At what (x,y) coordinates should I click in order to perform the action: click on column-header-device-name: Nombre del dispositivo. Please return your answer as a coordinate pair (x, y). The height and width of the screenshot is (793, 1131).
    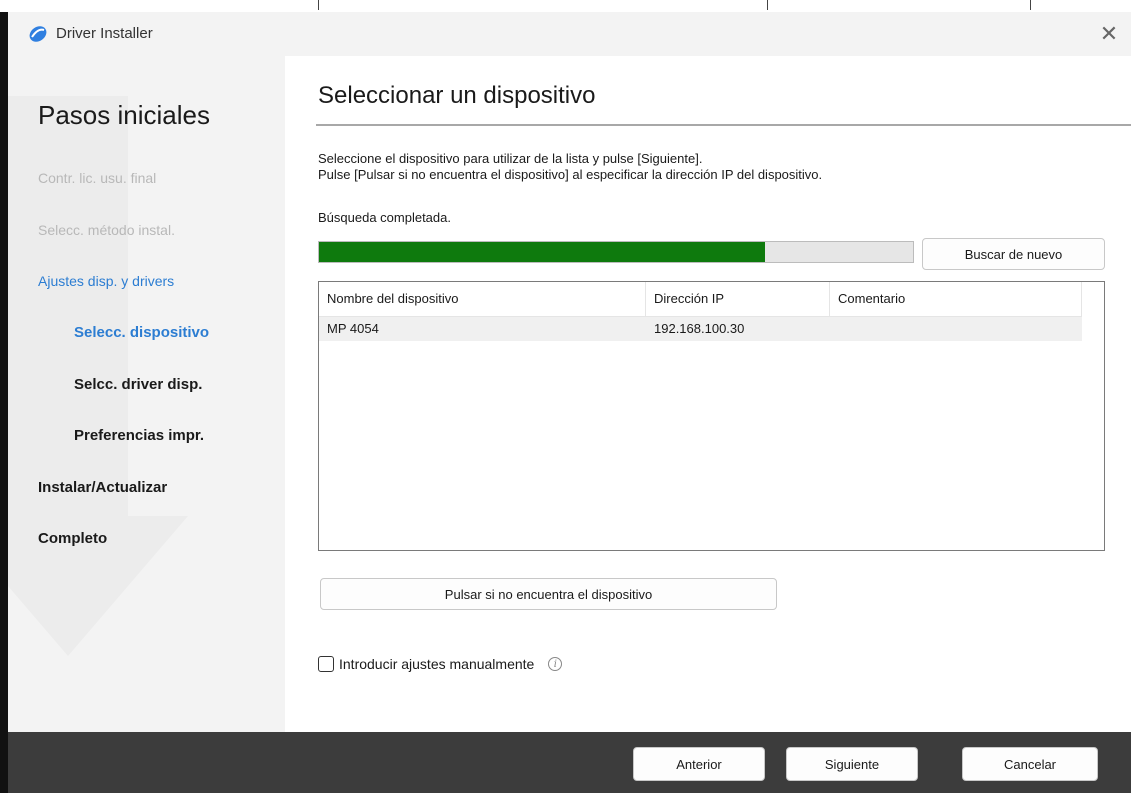
    Looking at the image, I should click on (482, 299).